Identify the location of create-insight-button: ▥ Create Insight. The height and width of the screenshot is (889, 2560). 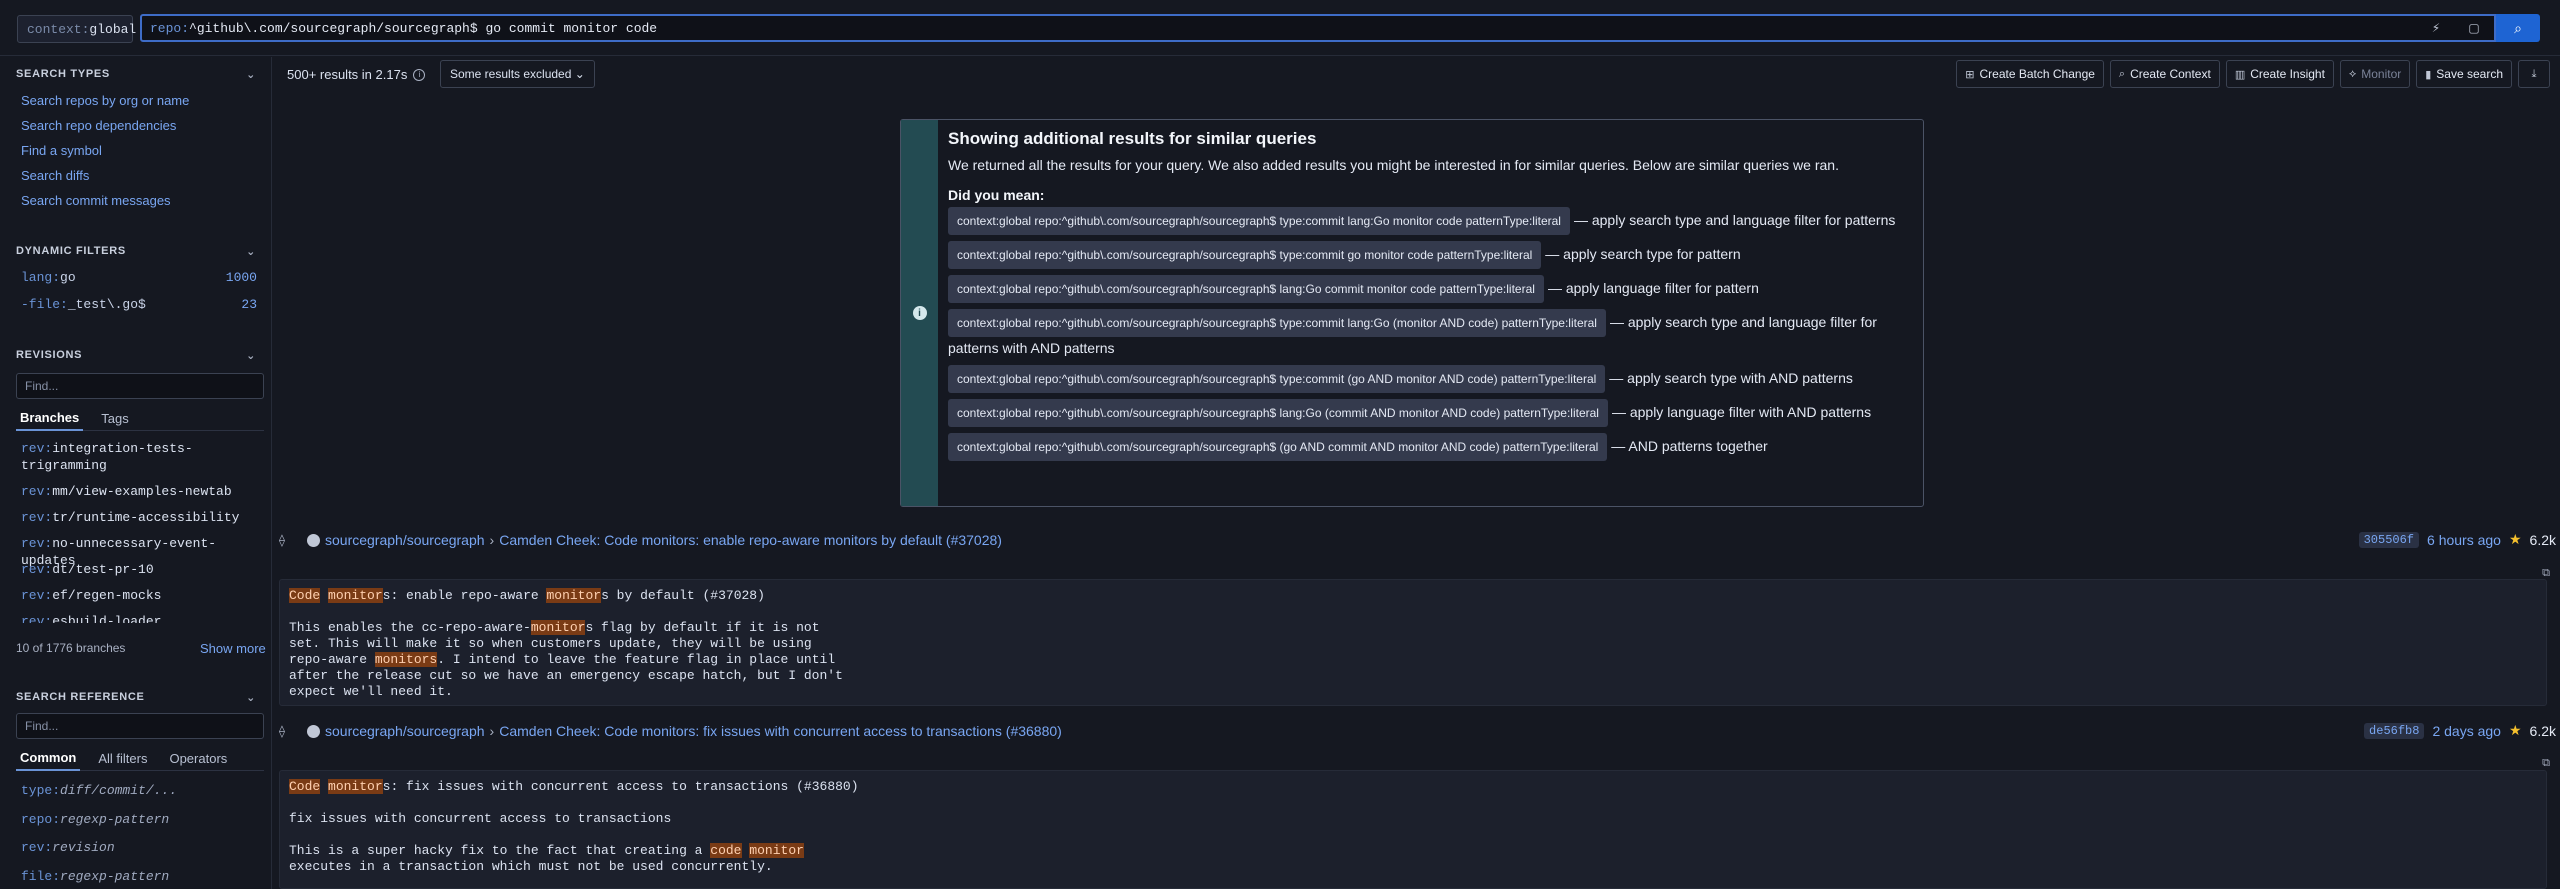
(2279, 74).